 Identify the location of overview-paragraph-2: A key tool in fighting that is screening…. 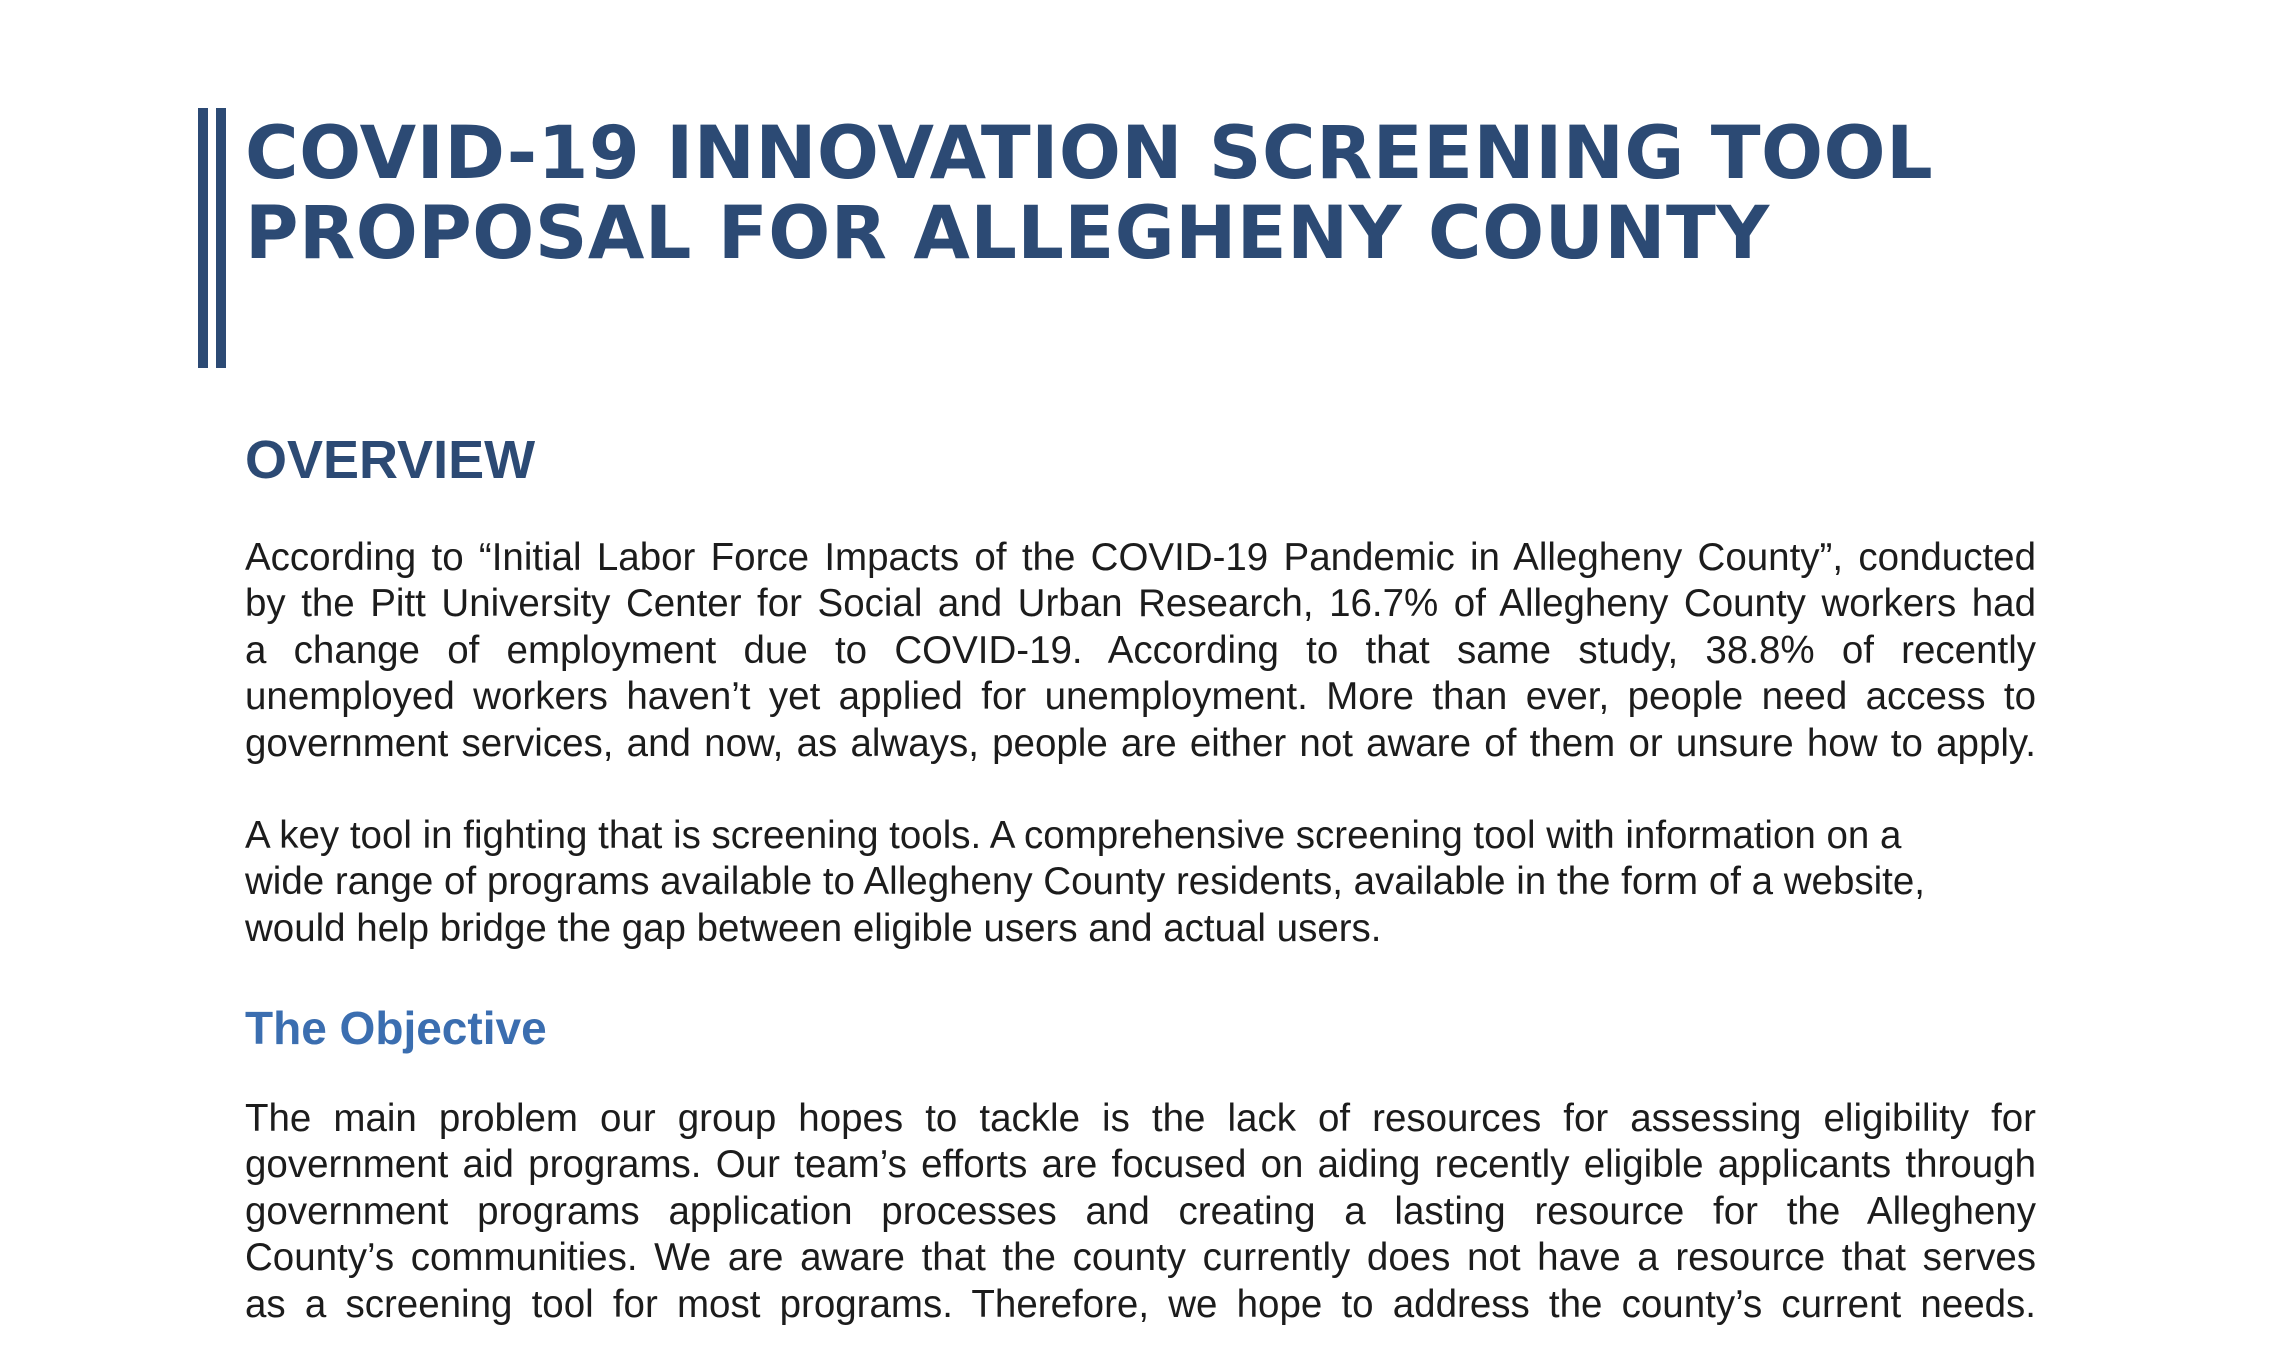
(1140, 882).